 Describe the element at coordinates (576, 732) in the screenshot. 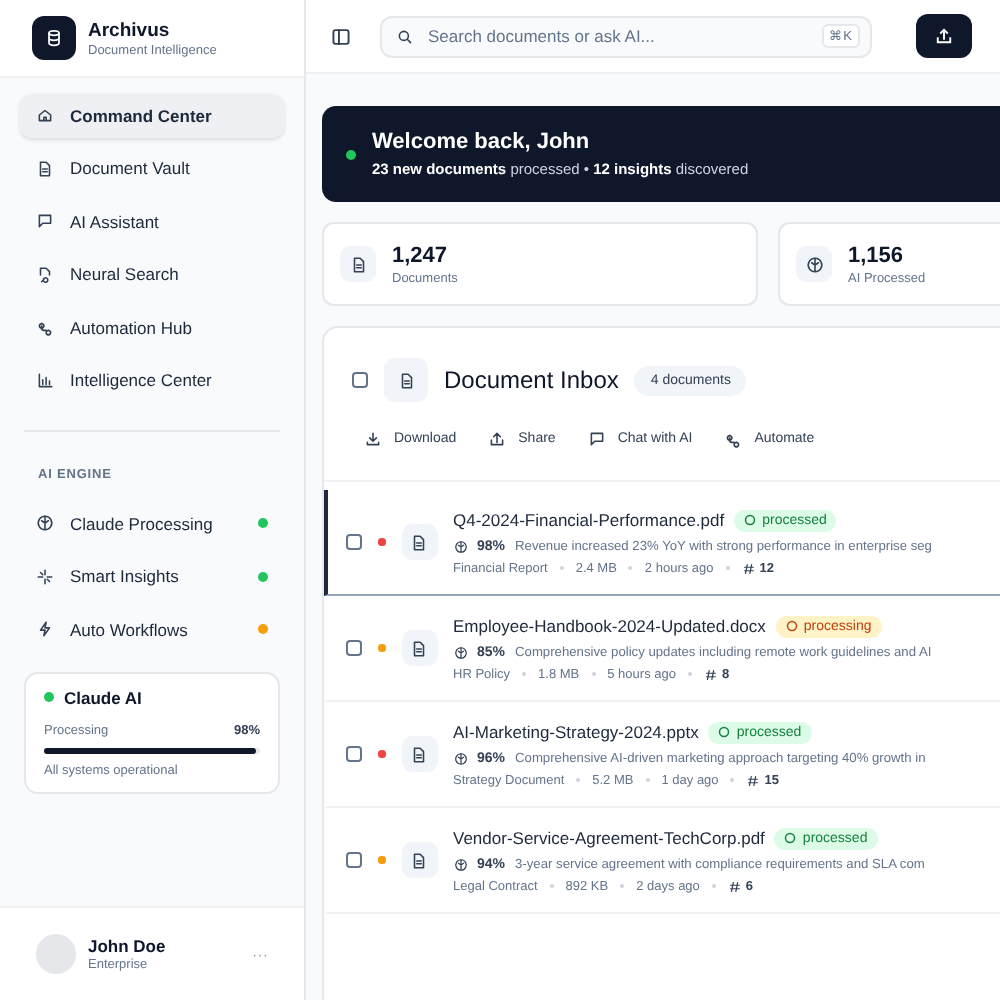

I see `file-name: AI-Marketing-Strategy-2024.pptx` at that location.